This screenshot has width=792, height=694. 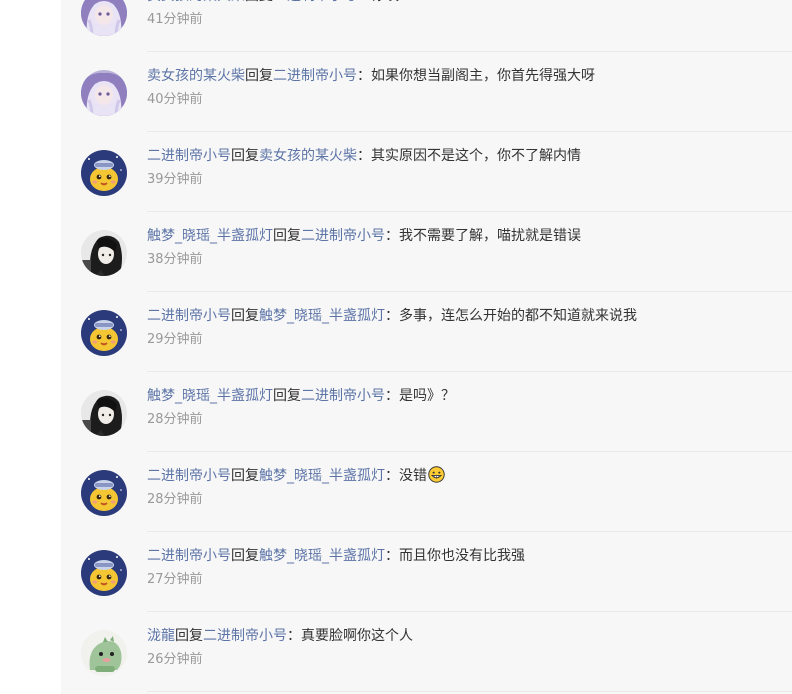 I want to click on reply-content: 其实原因不是这个，你不了解内情, so click(x=476, y=156).